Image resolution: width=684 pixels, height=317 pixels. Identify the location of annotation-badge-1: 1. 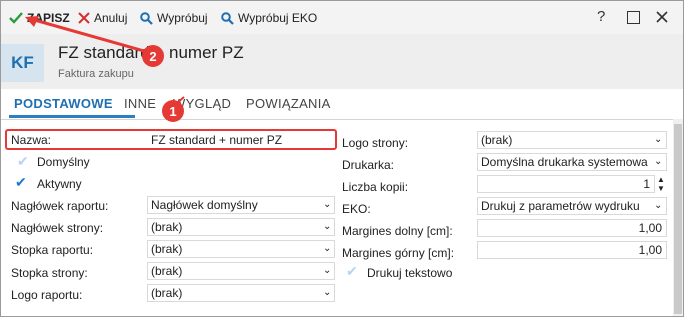
(173, 111).